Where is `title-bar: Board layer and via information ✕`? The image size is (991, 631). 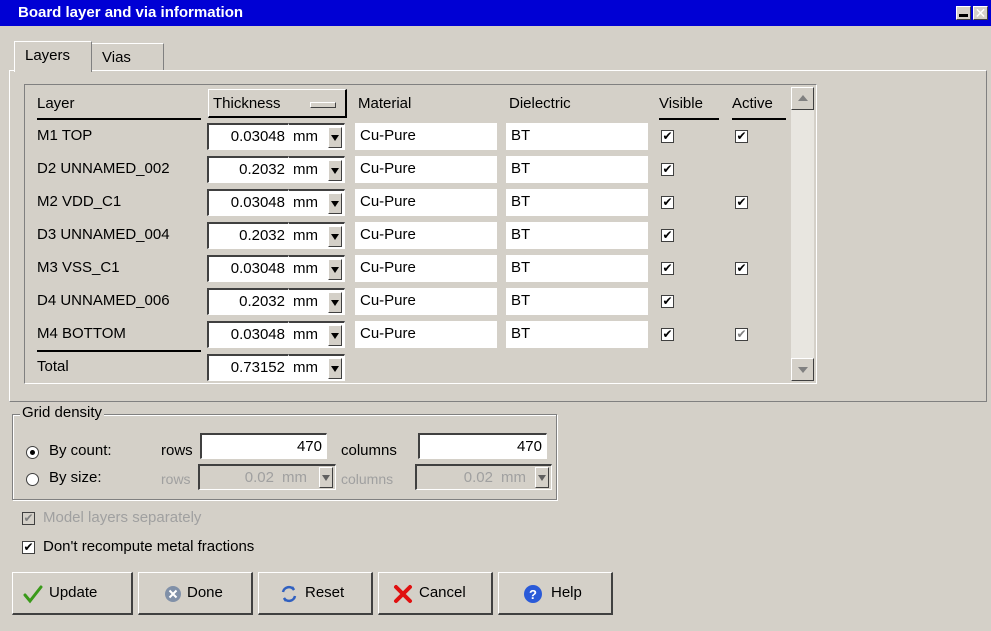
title-bar: Board layer and via information ✕ is located at coordinates (495, 13).